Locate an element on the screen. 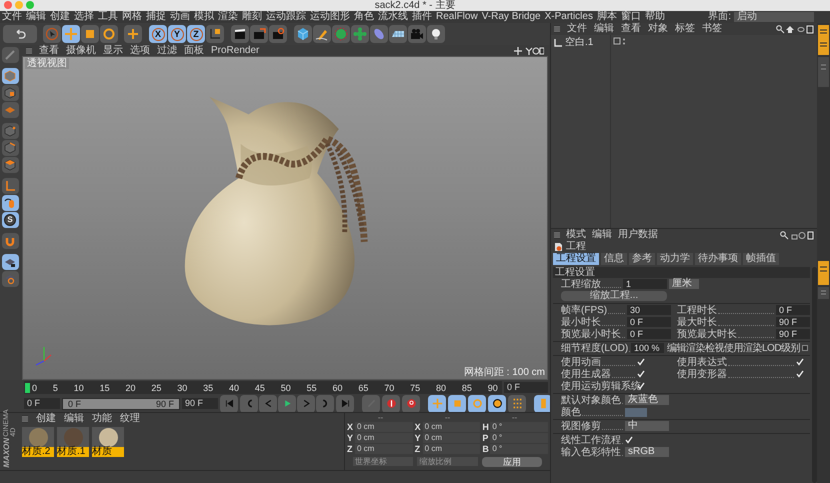 The width and height of the screenshot is (830, 483). field-label: 工程缩放 is located at coordinates (581, 284).